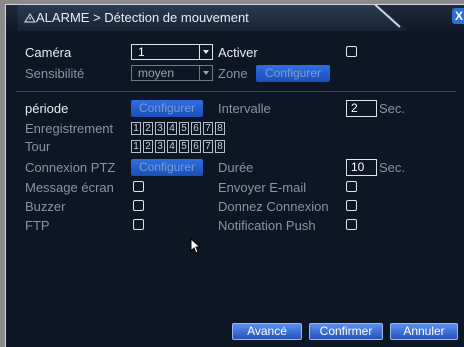  Describe the element at coordinates (55, 73) in the screenshot. I see `sensitivity-label: Sensibilité` at that location.